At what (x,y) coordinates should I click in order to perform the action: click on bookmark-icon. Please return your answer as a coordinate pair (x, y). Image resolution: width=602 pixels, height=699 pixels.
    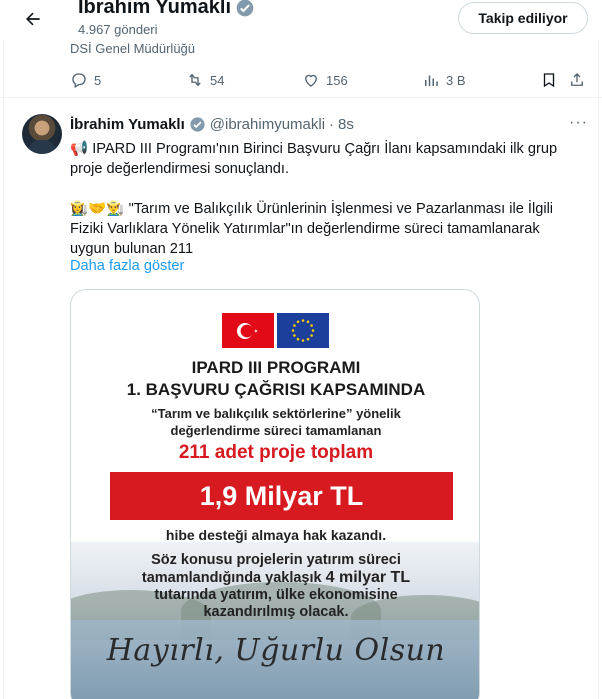
    Looking at the image, I should click on (549, 80).